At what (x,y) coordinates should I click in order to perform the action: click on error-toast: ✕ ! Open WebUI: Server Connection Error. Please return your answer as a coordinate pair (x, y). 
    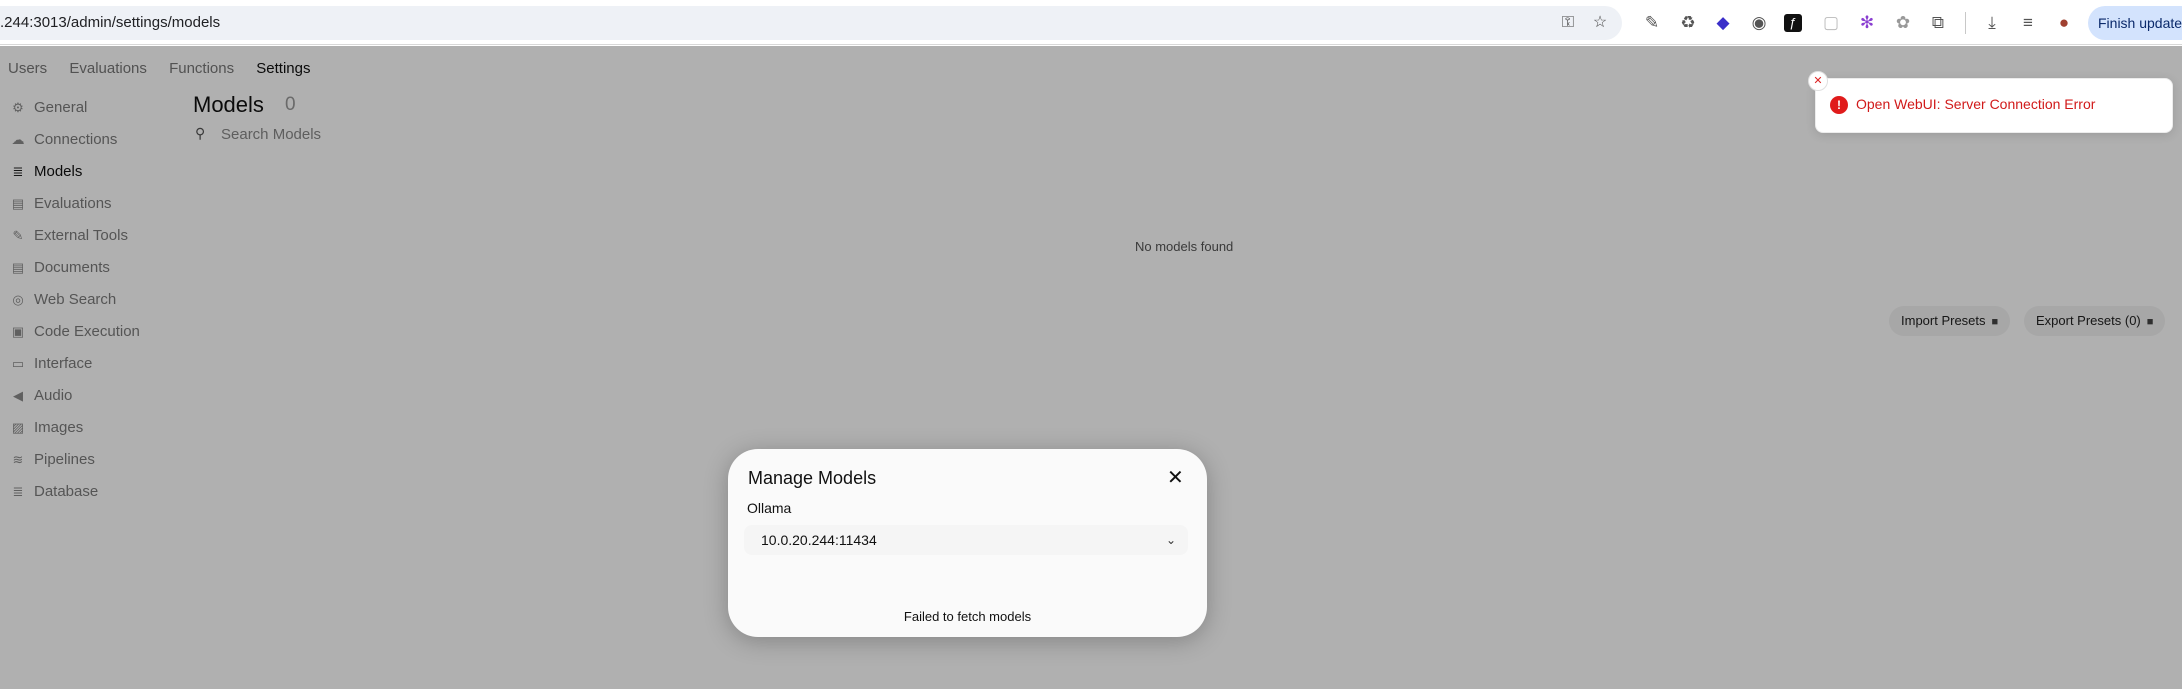
    Looking at the image, I should click on (1990, 102).